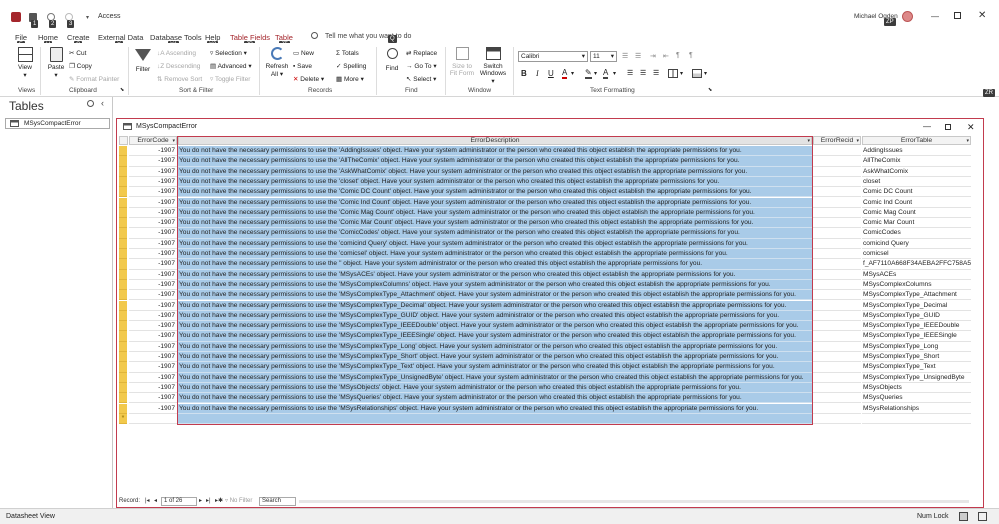 Image resolution: width=999 pixels, height=524 pixels. What do you see at coordinates (916, 398) in the screenshot?
I see `cell-errortable: MSysQueries` at bounding box center [916, 398].